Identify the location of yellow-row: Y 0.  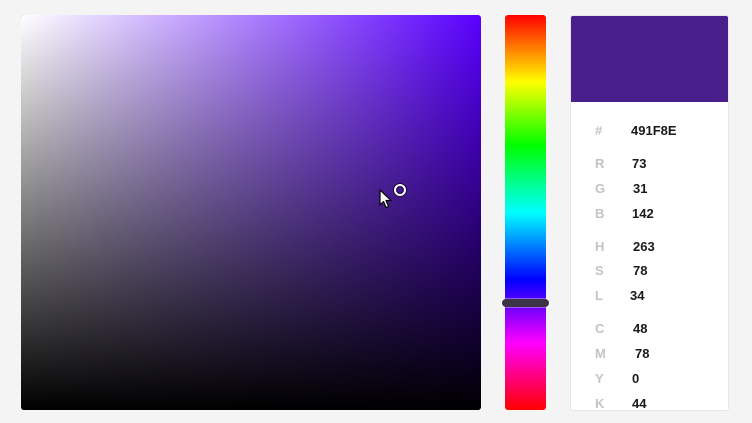
(649, 379).